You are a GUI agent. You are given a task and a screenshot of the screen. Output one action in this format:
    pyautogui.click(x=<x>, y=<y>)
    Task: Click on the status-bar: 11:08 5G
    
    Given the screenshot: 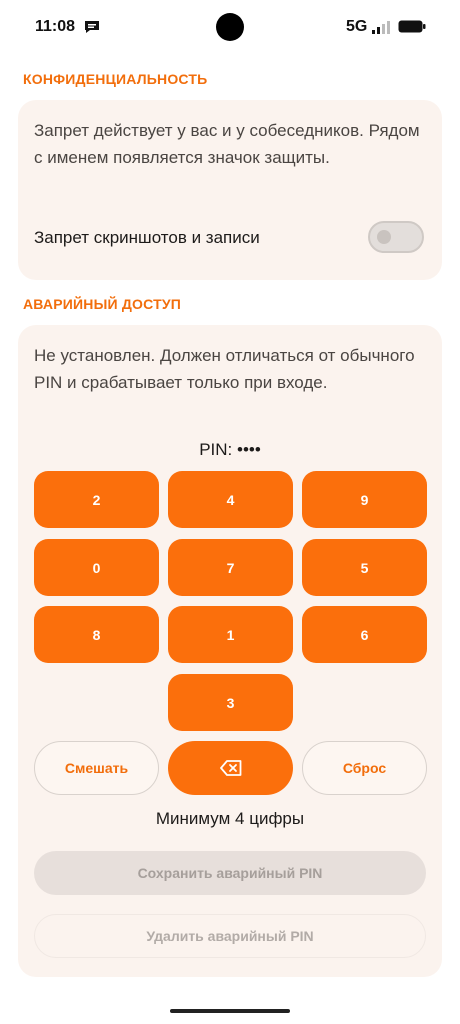 What is the action you would take?
    pyautogui.click(x=230, y=28)
    